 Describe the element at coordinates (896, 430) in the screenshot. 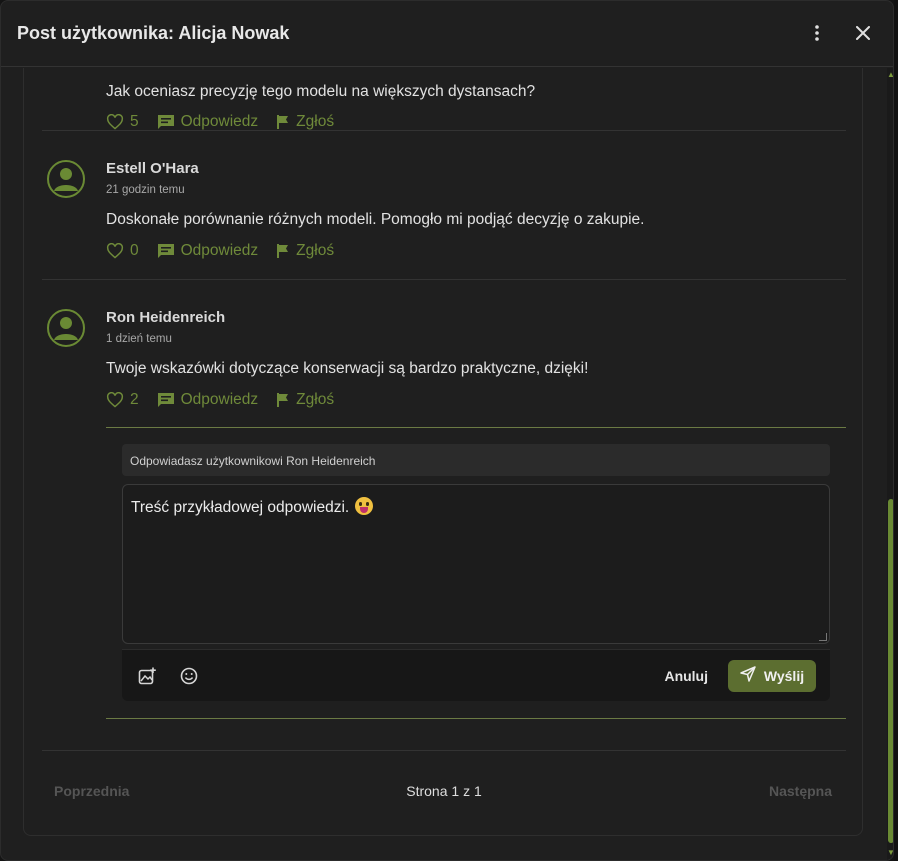

I see `page-backdrop` at that location.